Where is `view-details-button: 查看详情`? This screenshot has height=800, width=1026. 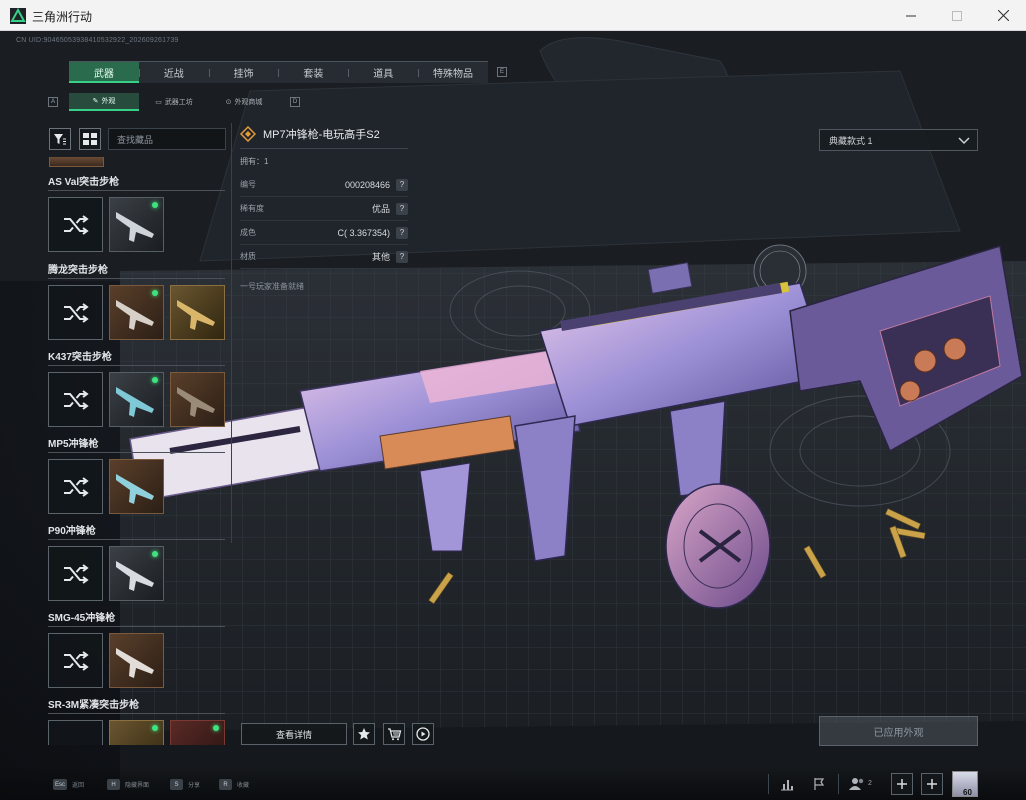 view-details-button: 查看详情 is located at coordinates (294, 734).